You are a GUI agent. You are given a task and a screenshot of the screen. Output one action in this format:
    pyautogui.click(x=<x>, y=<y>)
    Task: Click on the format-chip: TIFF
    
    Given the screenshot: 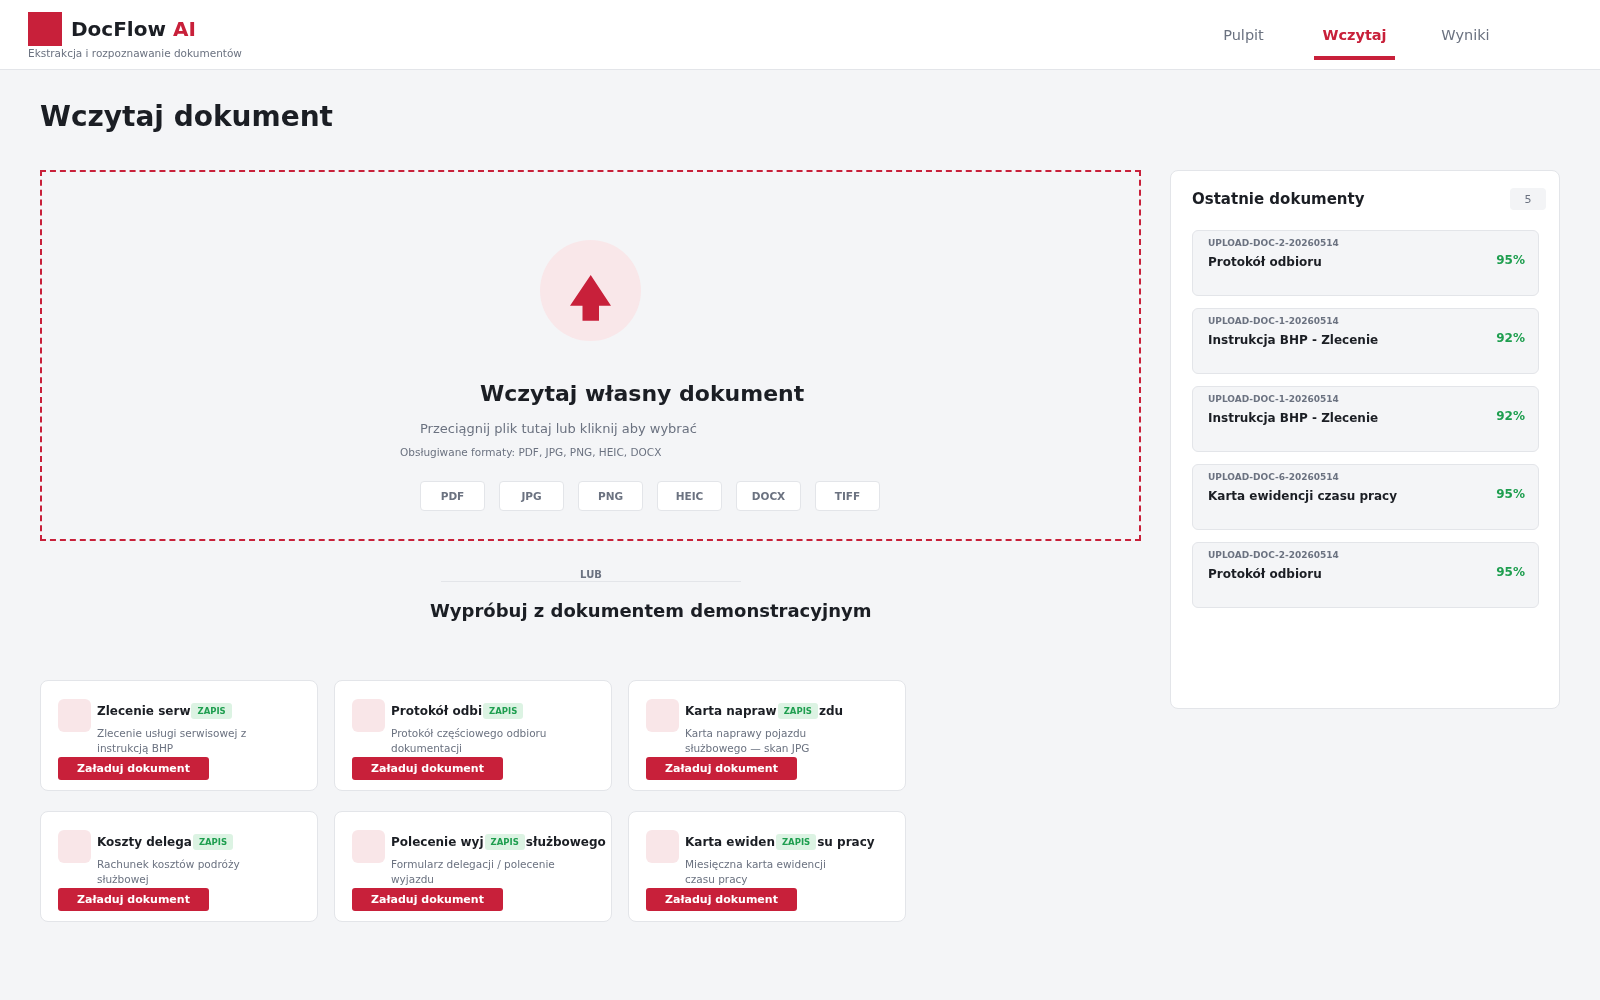 What is the action you would take?
    pyautogui.click(x=847, y=496)
    